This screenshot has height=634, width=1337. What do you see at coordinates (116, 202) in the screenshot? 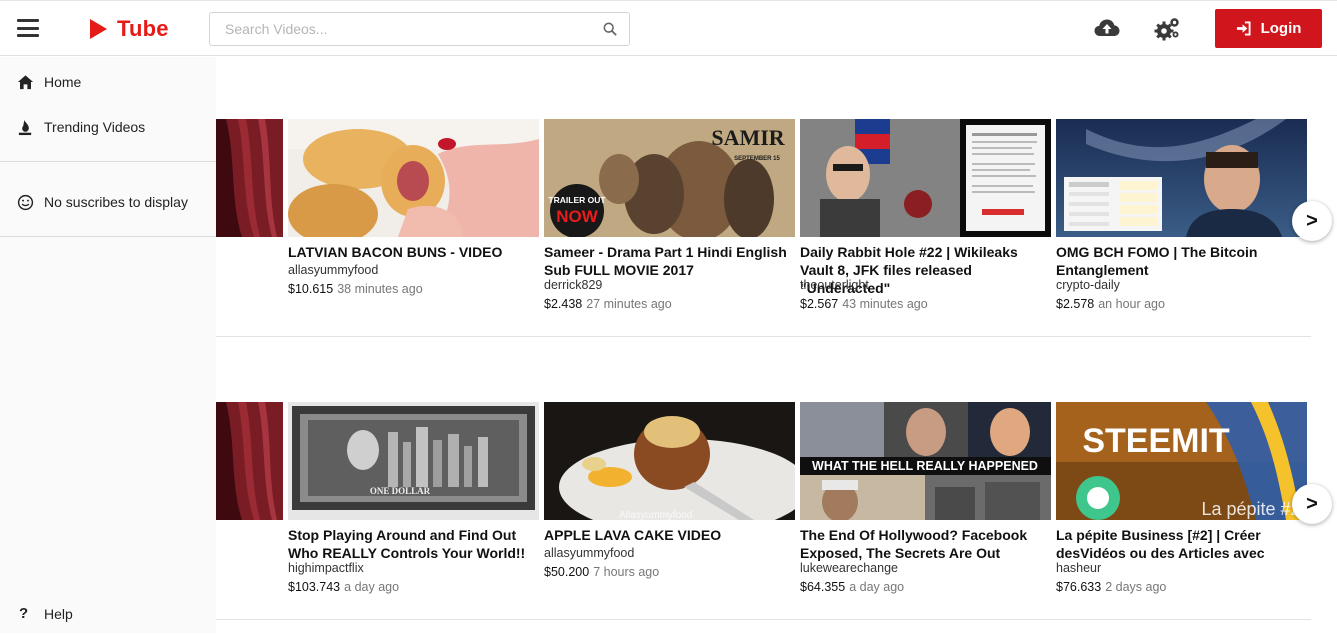
I see `sidebar-item-label: No suscribes to display` at bounding box center [116, 202].